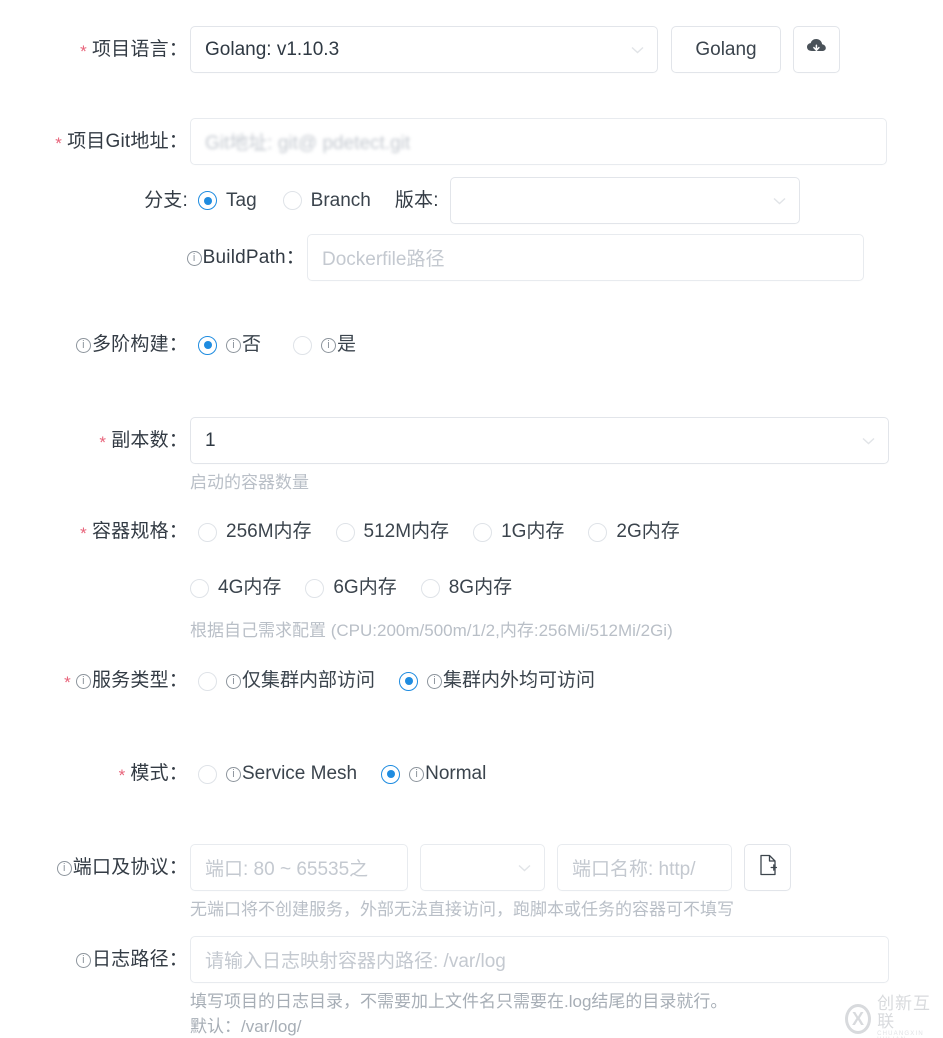 The height and width of the screenshot is (1038, 943). Describe the element at coordinates (127, 141) in the screenshot. I see `git-address-label-text: 项目Git地址：` at that location.